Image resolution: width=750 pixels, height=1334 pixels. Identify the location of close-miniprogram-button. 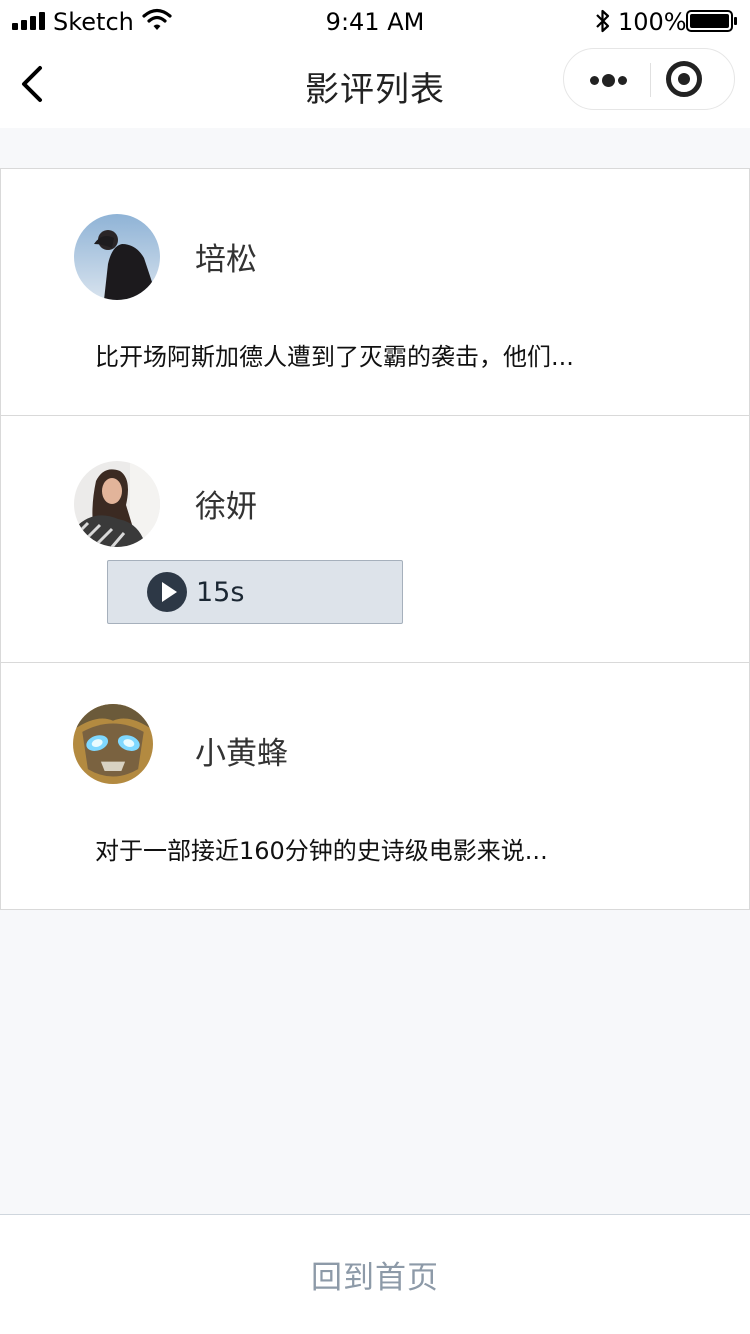
(684, 79).